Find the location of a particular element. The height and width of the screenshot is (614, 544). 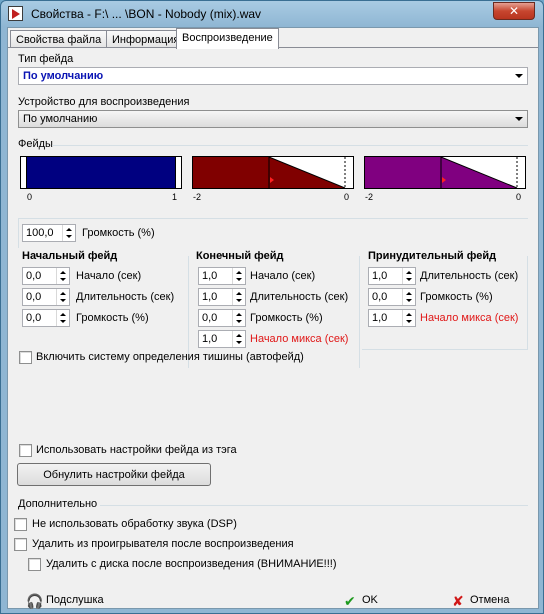

start-fade-fill is located at coordinates (101, 172).